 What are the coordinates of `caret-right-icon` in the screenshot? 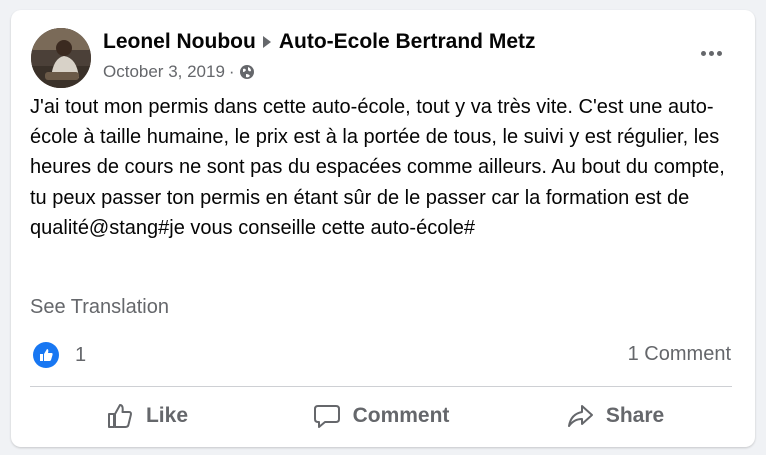 It's located at (266, 42).